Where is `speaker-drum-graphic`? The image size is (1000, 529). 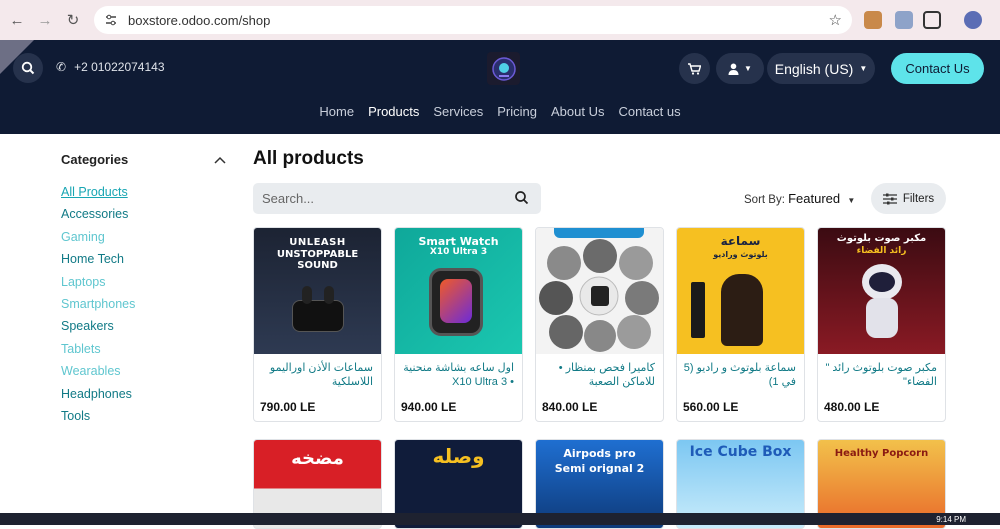
speaker-drum-graphic is located at coordinates (742, 310).